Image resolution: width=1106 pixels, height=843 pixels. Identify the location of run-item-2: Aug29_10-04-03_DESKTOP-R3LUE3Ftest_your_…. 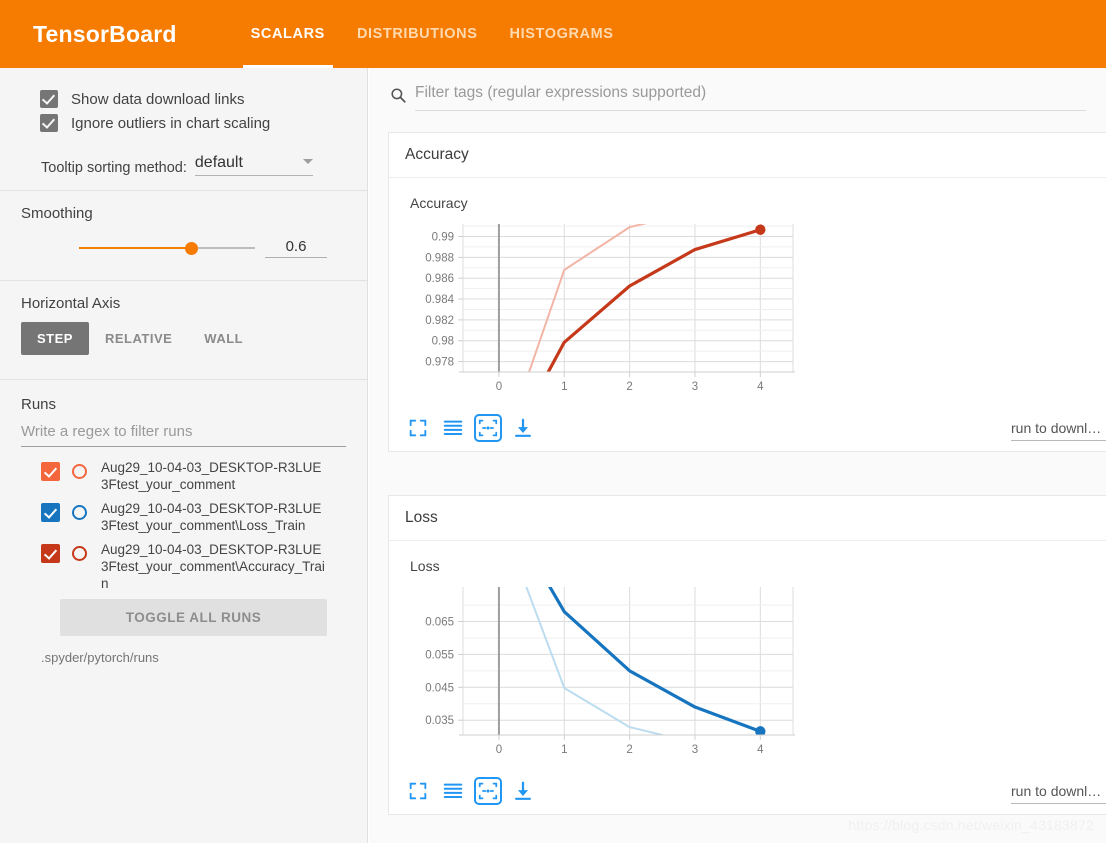
(184, 566).